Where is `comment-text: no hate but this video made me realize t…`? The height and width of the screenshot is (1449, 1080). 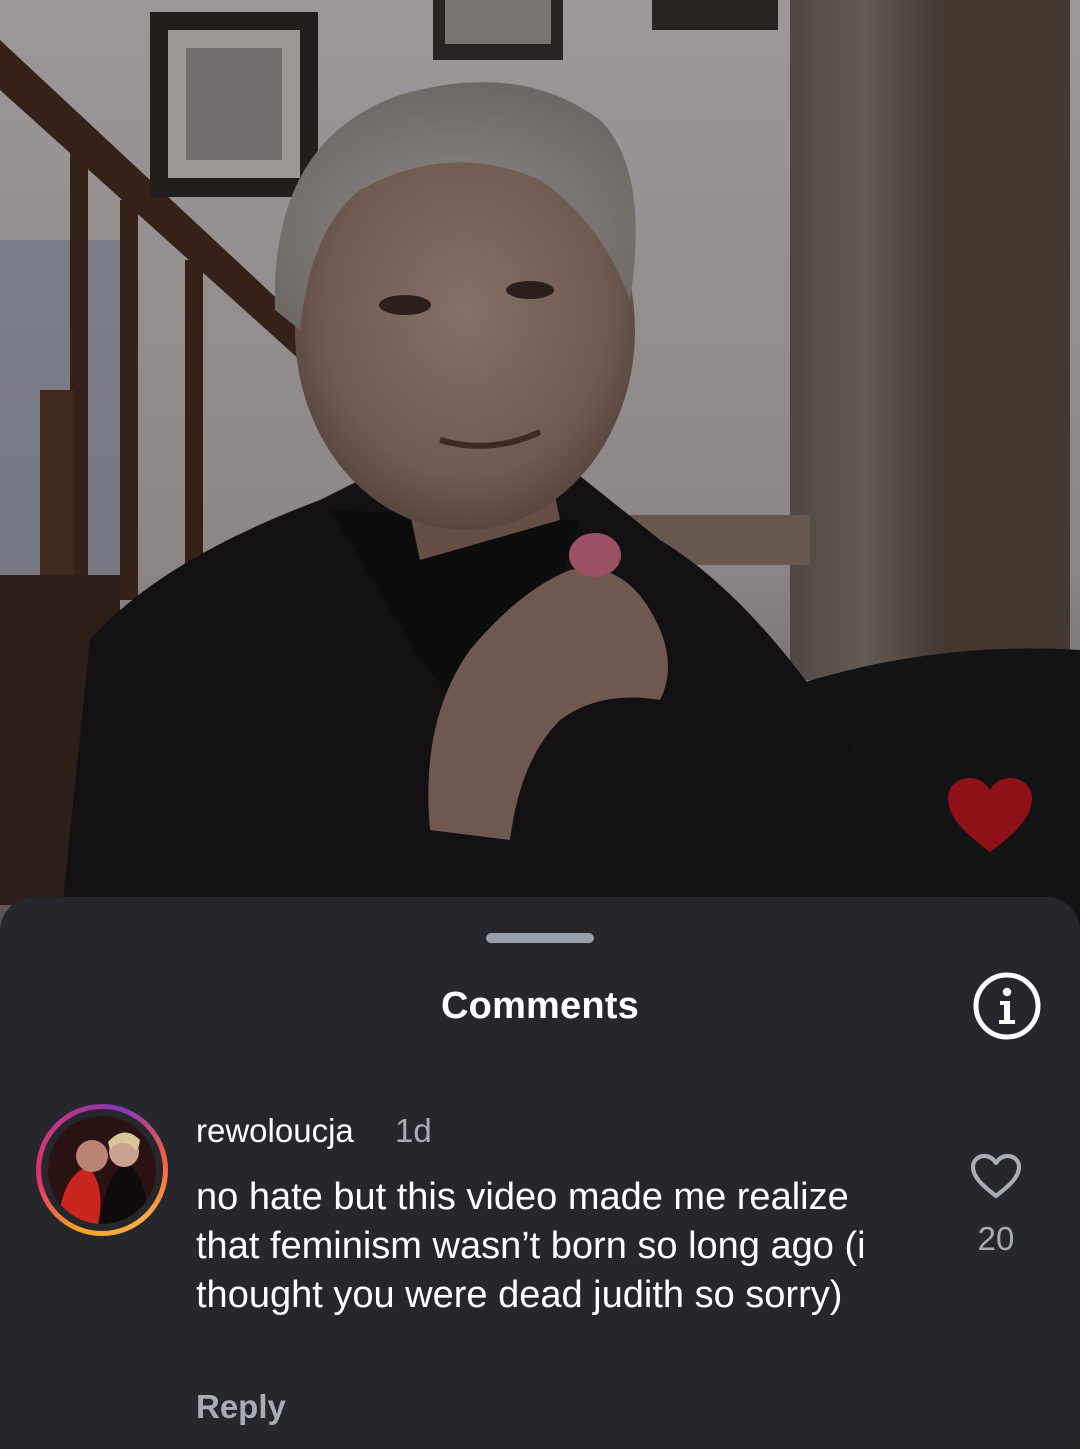
comment-text: no hate but this video made me realize t… is located at coordinates (531, 1246).